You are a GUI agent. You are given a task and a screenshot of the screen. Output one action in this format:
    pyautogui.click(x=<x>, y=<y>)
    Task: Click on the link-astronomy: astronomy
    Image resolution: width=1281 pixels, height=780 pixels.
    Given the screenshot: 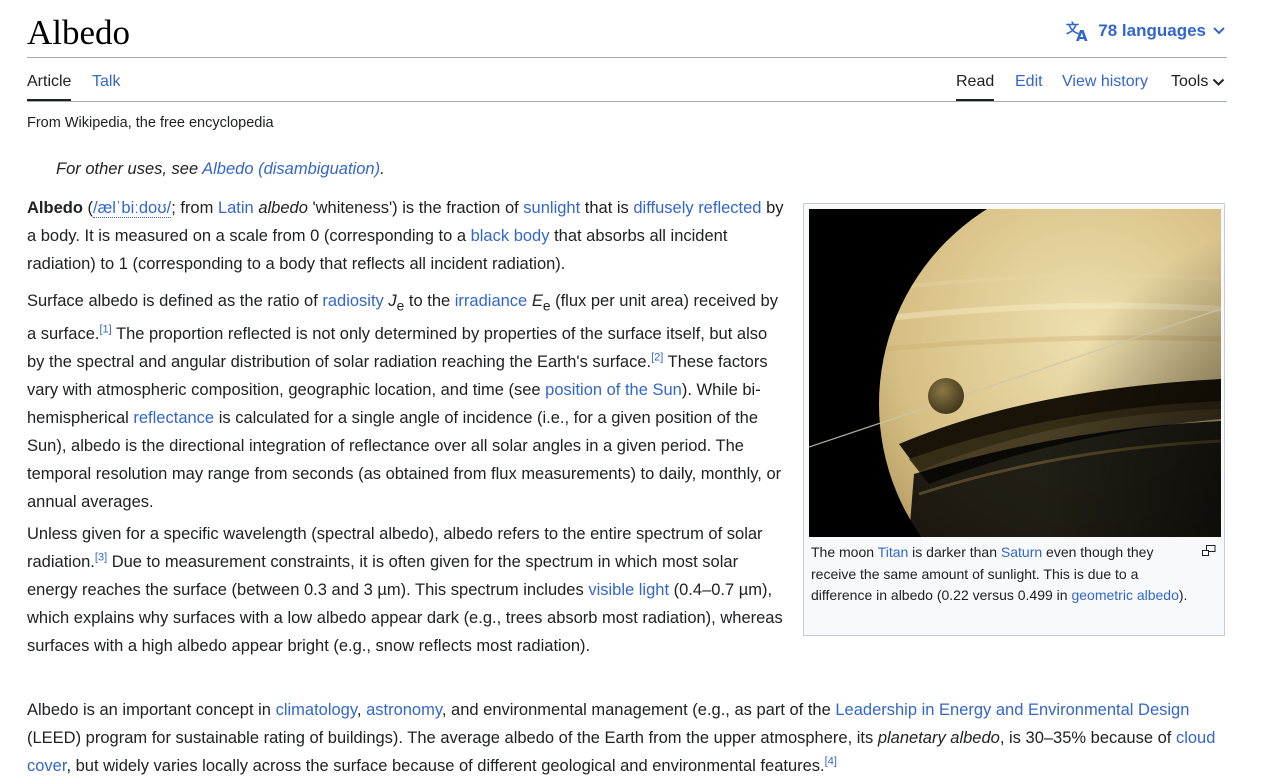 What is the action you would take?
    pyautogui.click(x=404, y=710)
    